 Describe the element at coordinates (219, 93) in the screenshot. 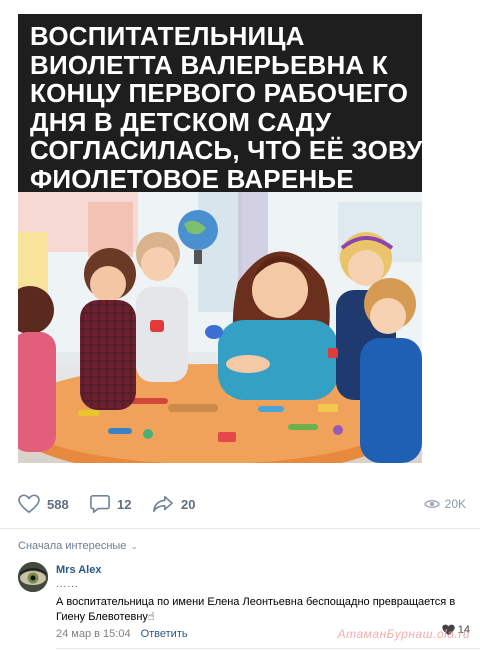

I see `headline-line: КОНЦУ ПЕРВОГО РАБОЧЕГО` at that location.